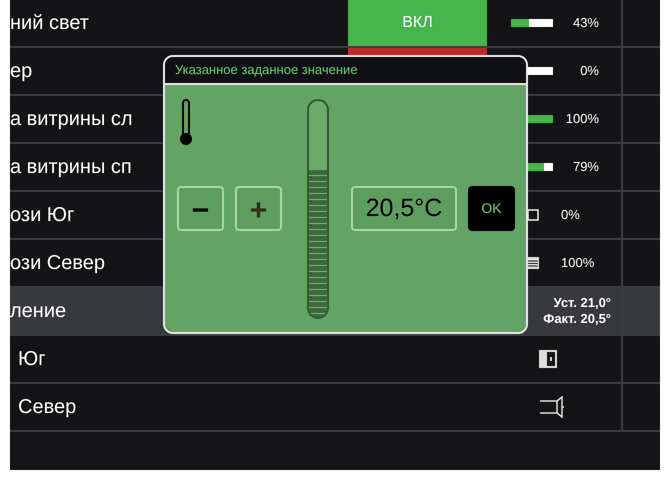 Image resolution: width=671 pixels, height=477 pixels. Describe the element at coordinates (582, 119) in the screenshot. I see `level-reading: 100%` at that location.